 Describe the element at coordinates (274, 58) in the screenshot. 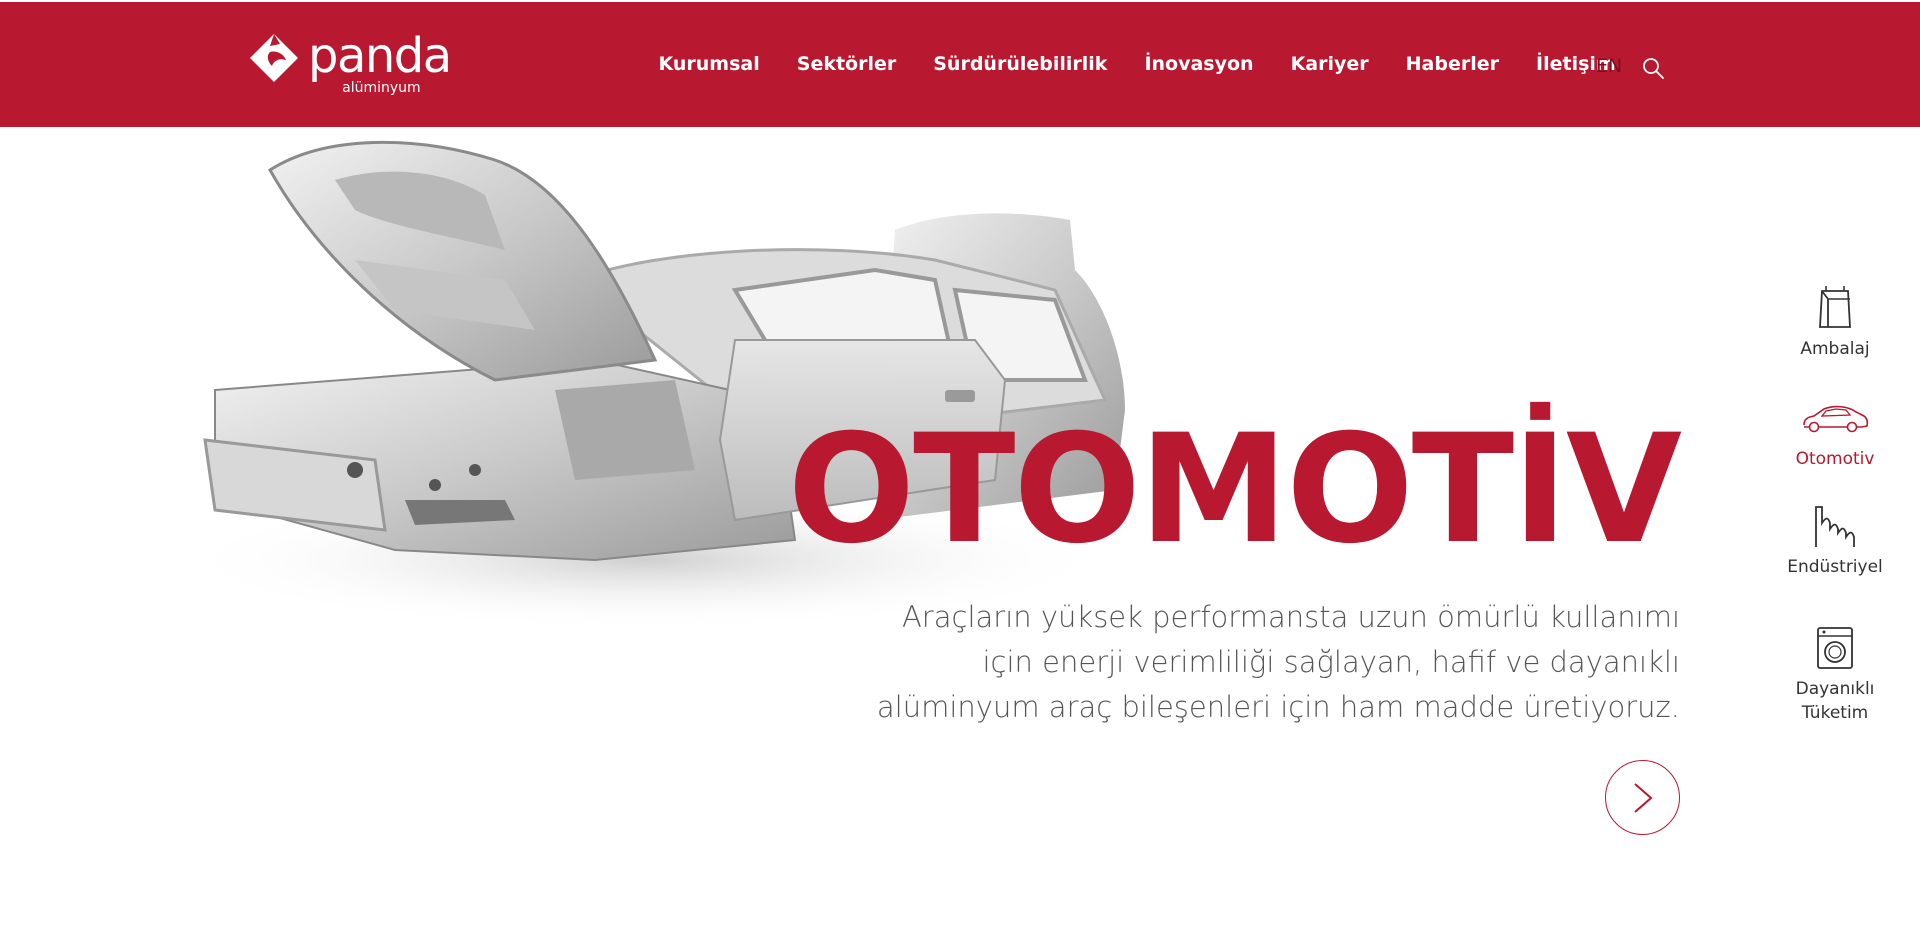

I see `panda-logo-icon` at that location.